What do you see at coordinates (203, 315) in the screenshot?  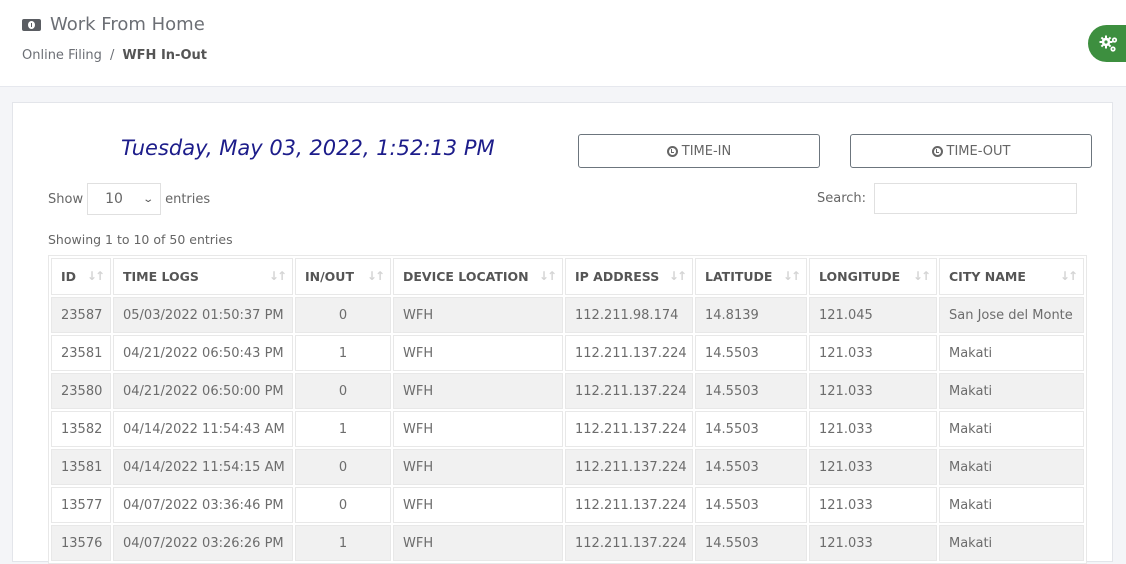 I see `cell-time-logs: 05/03/2022 01:50:37 PM` at bounding box center [203, 315].